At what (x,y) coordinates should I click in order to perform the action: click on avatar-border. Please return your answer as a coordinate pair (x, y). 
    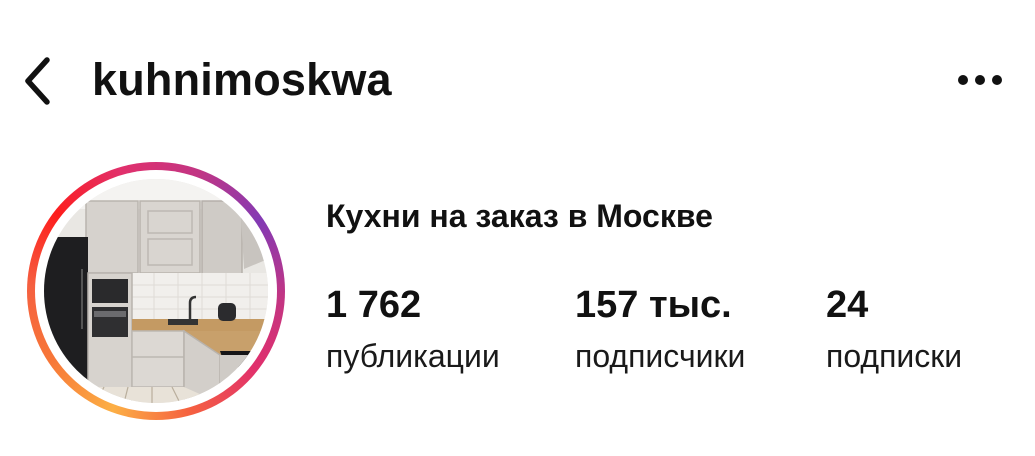
    Looking at the image, I should click on (156, 291).